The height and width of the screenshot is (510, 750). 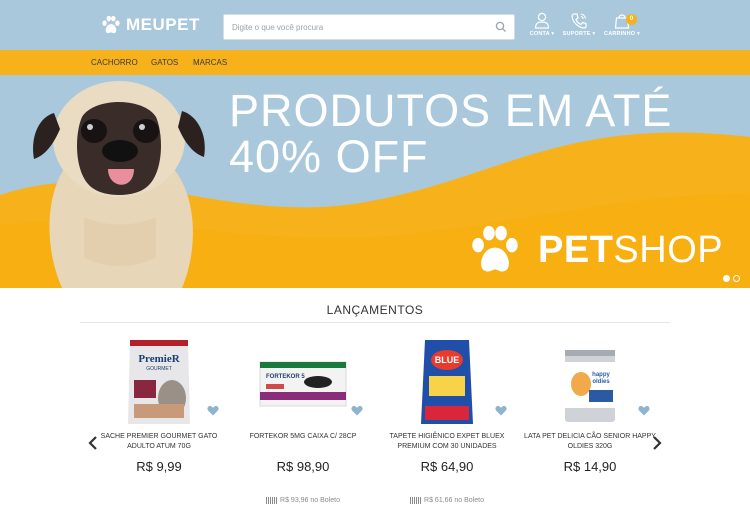 What do you see at coordinates (375, 310) in the screenshot?
I see `section-title-lancamentos: LANÇAMENTOS` at bounding box center [375, 310].